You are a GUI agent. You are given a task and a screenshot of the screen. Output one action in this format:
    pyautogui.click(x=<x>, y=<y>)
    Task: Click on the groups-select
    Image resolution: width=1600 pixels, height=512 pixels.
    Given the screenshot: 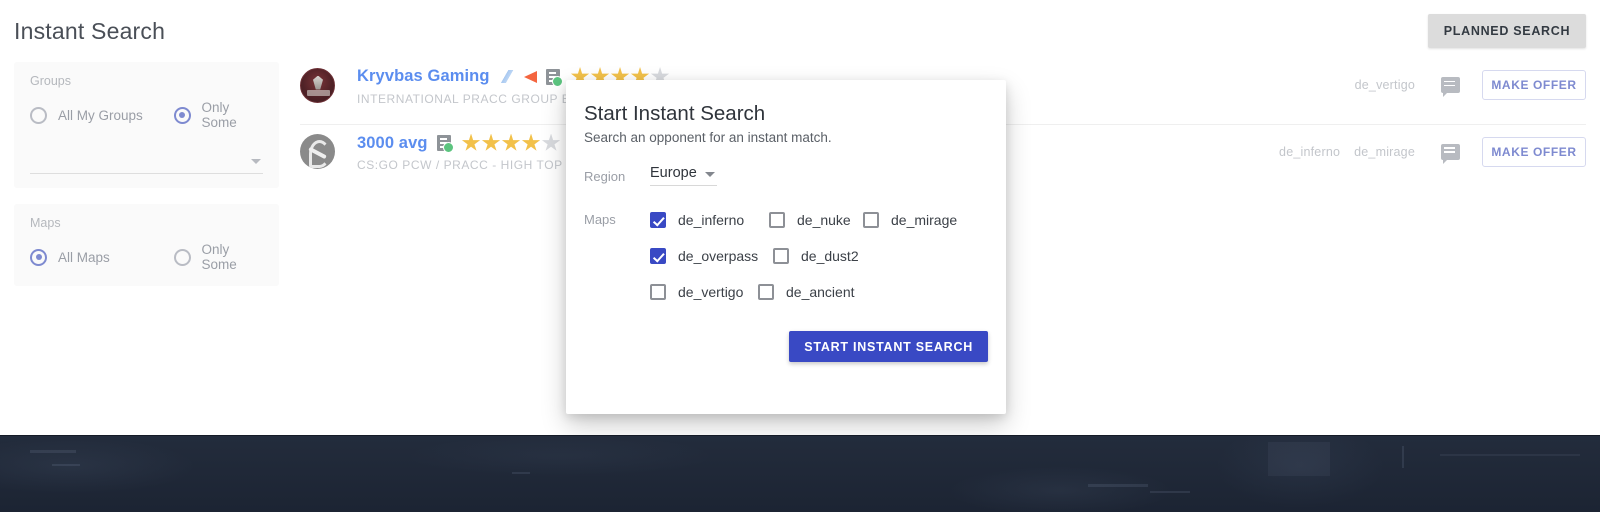 What is the action you would take?
    pyautogui.click(x=146, y=163)
    